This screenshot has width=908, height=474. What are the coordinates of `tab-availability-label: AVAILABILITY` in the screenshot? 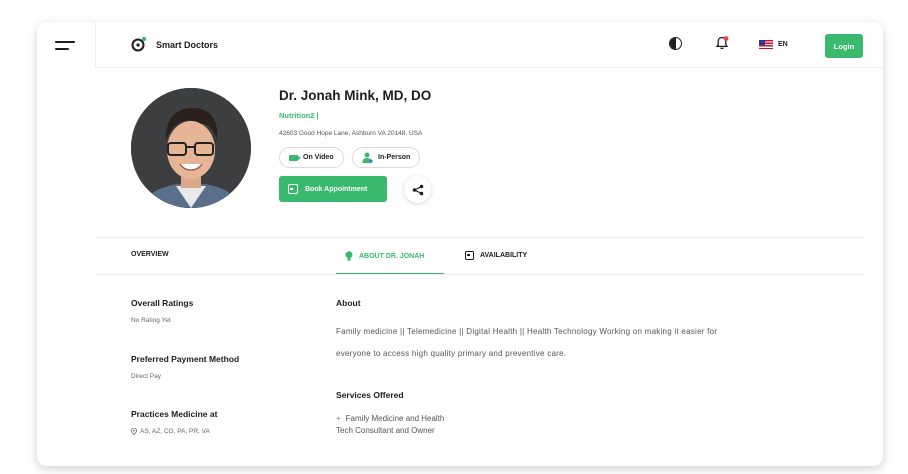 It's located at (504, 255).